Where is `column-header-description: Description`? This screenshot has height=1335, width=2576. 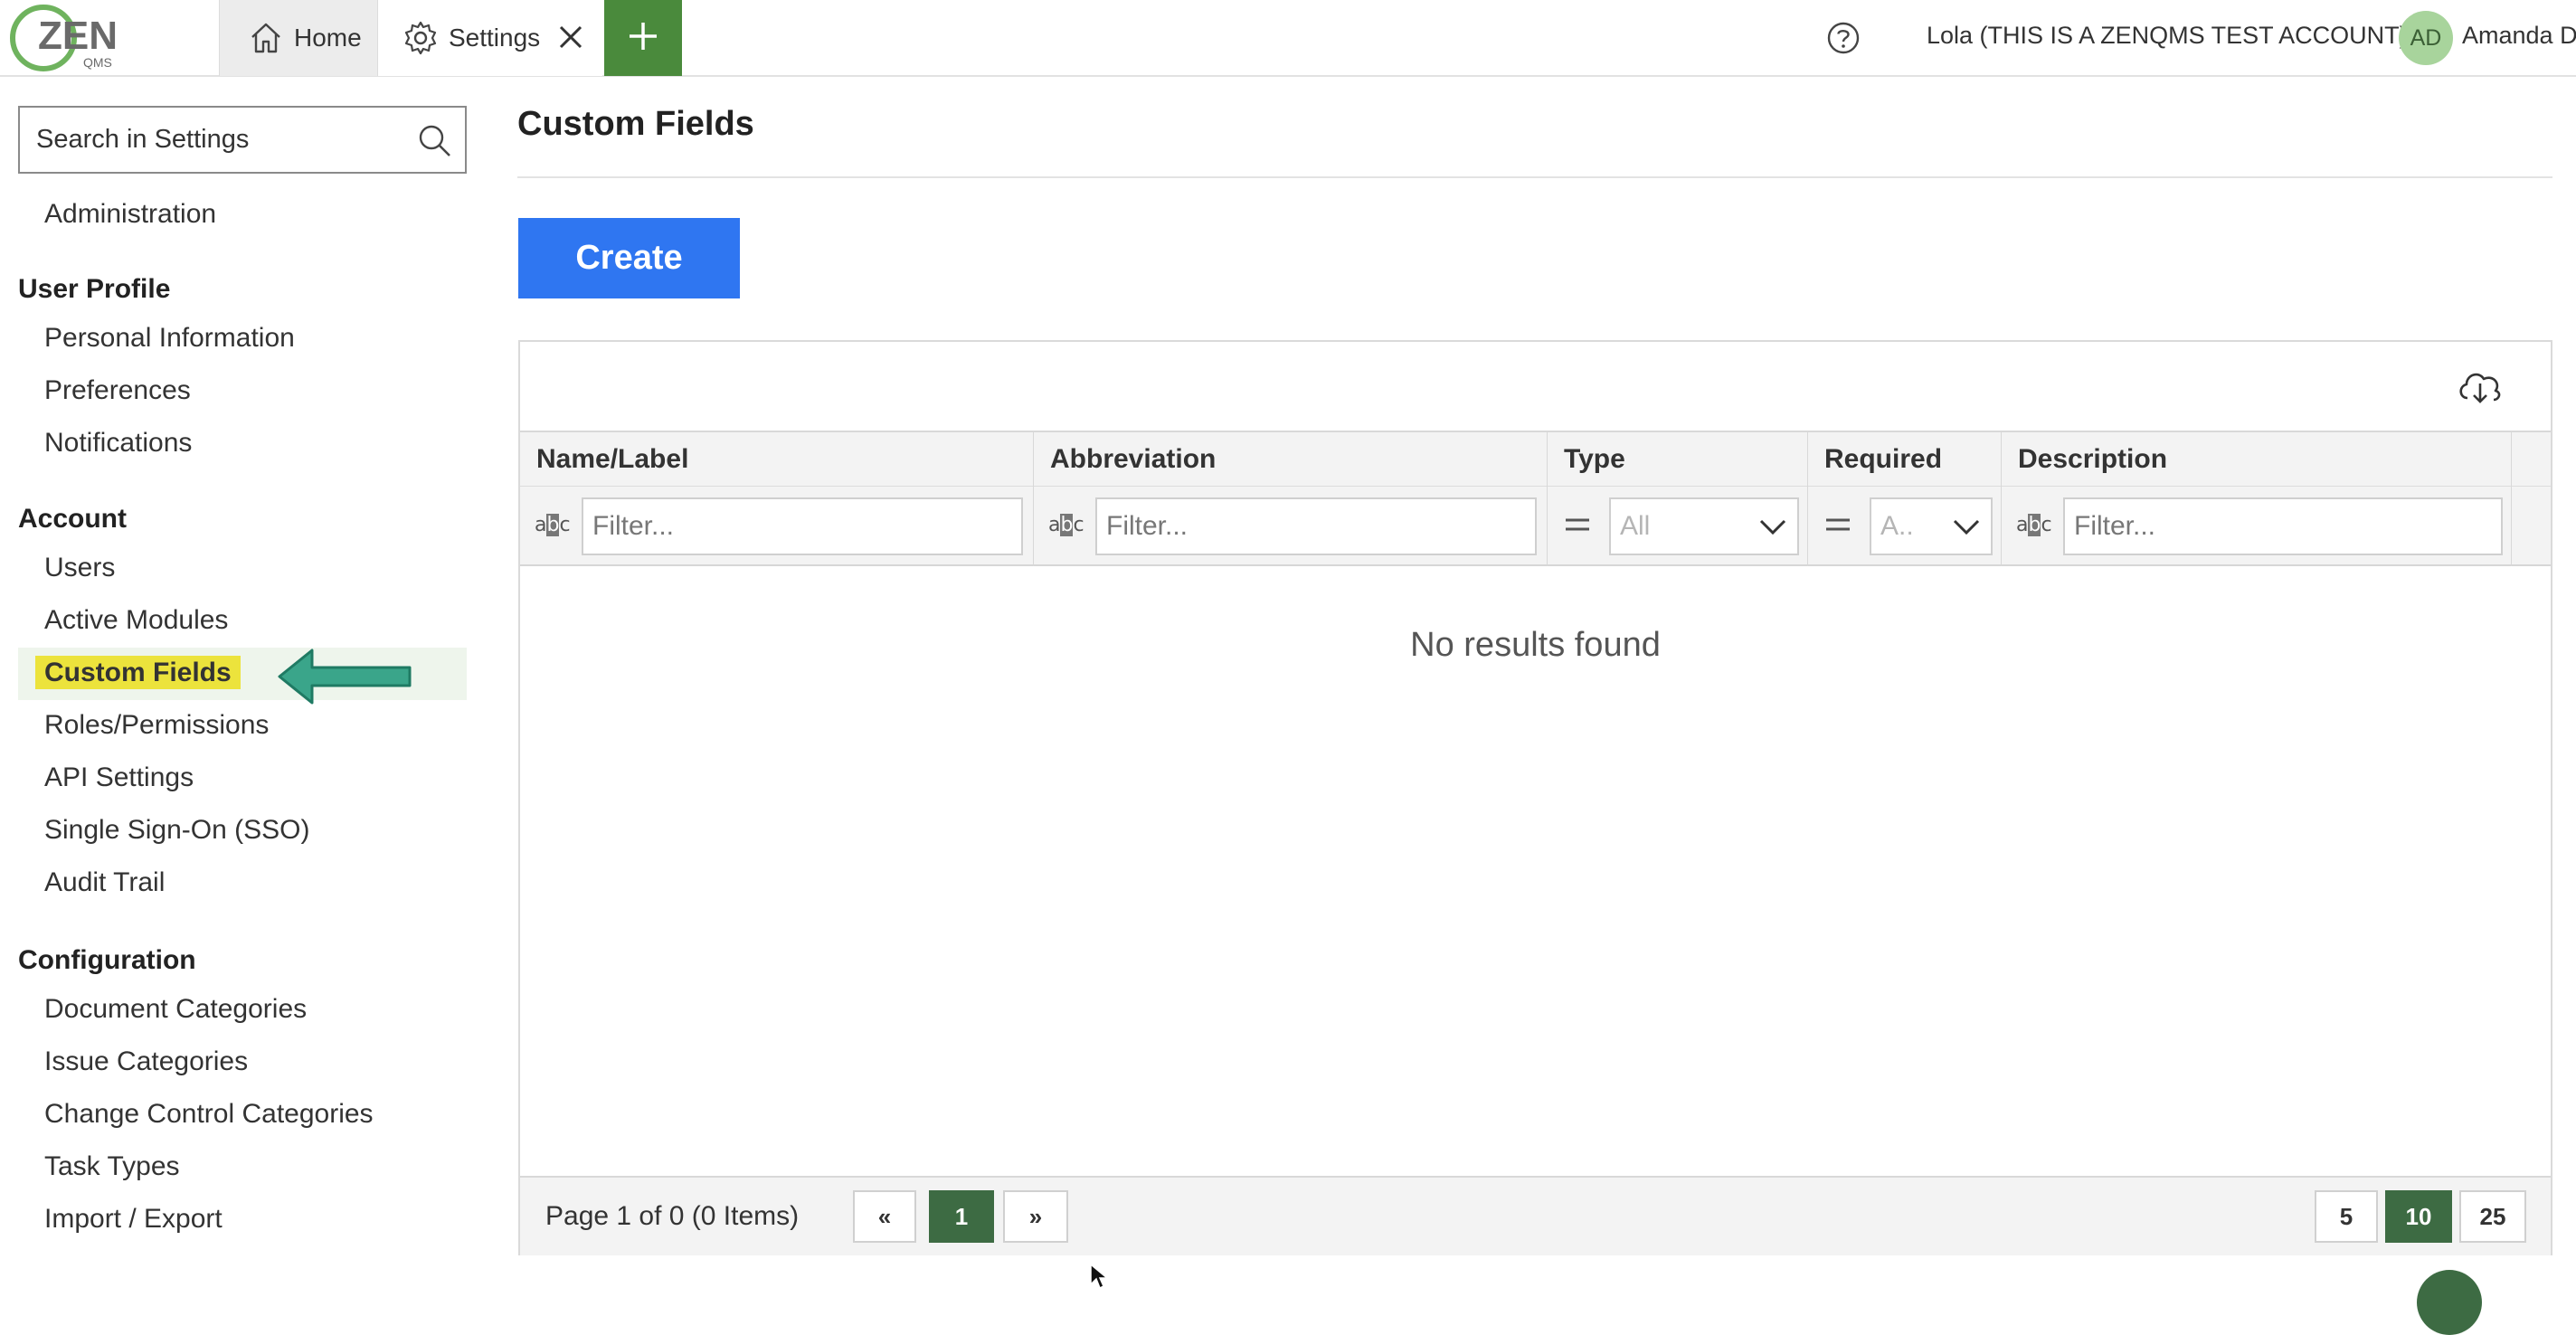 column-header-description: Description is located at coordinates (2257, 459).